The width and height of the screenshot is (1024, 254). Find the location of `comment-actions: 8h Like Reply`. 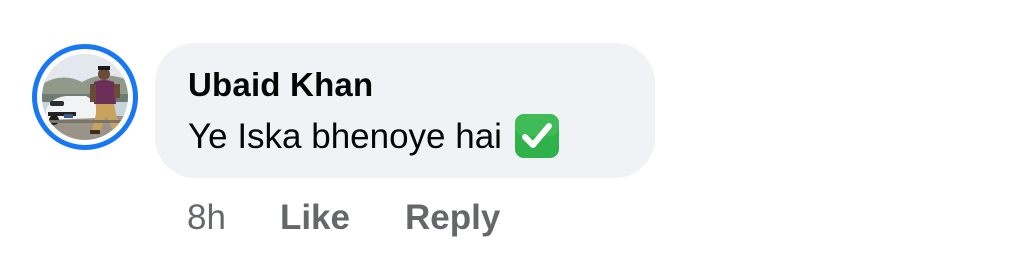

comment-actions: 8h Like Reply is located at coordinates (343, 218).